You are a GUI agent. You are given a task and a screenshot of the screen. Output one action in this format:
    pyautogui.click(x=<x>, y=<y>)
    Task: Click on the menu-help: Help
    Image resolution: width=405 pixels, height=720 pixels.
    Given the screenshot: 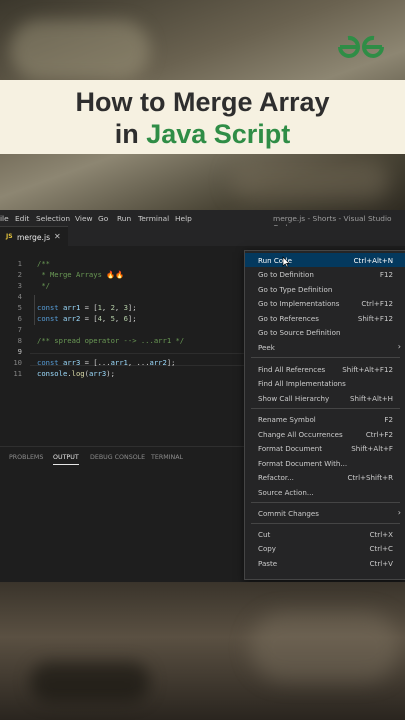 What is the action you would take?
    pyautogui.click(x=183, y=218)
    